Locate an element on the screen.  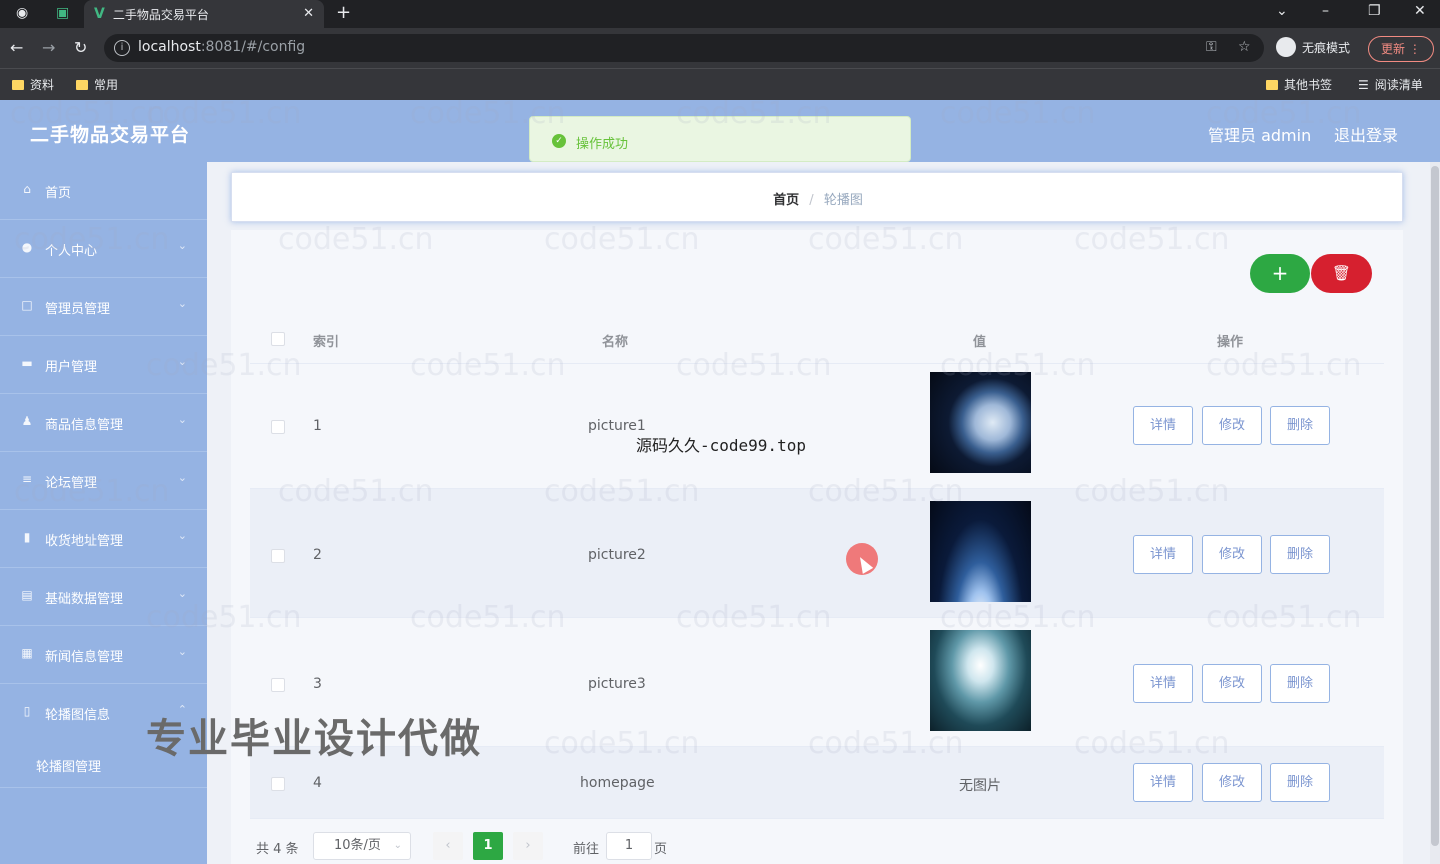
header-value: 值 is located at coordinates (980, 342).